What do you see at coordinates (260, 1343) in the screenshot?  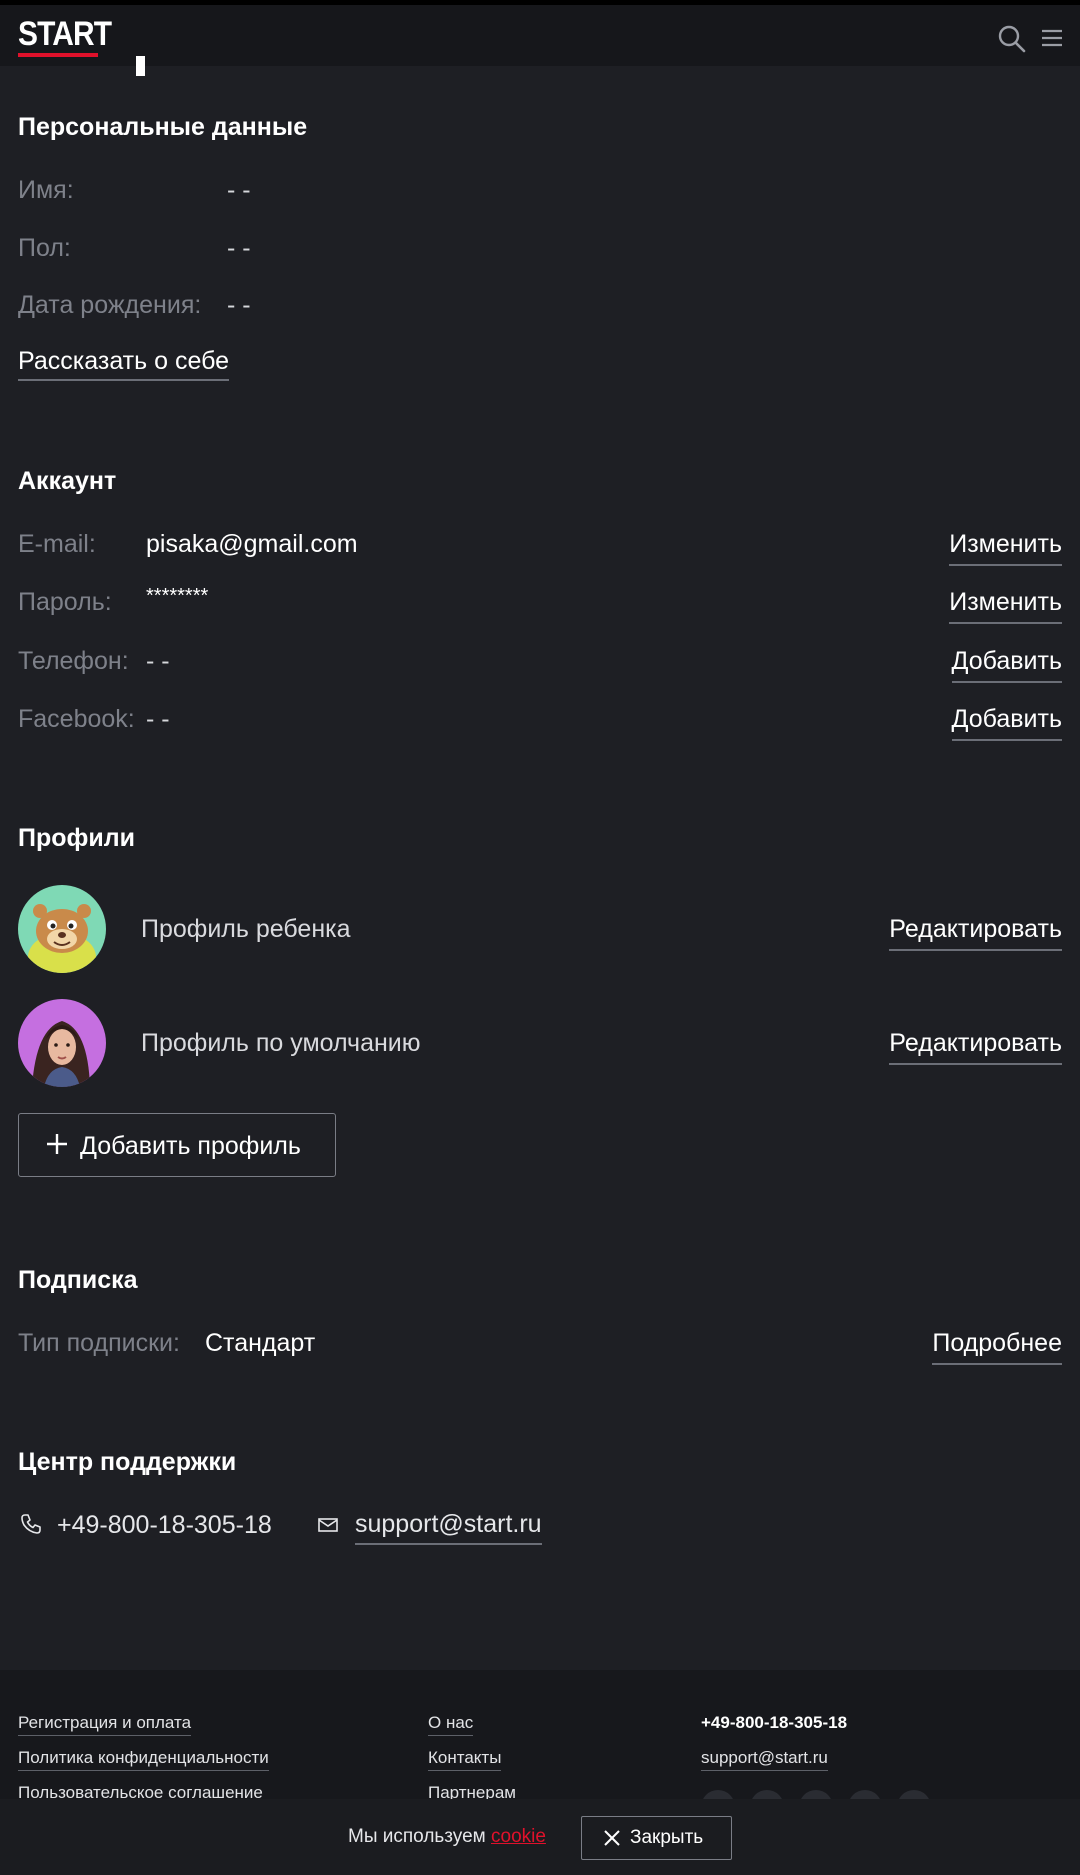 I see `subscription-type-value: Стандарт` at bounding box center [260, 1343].